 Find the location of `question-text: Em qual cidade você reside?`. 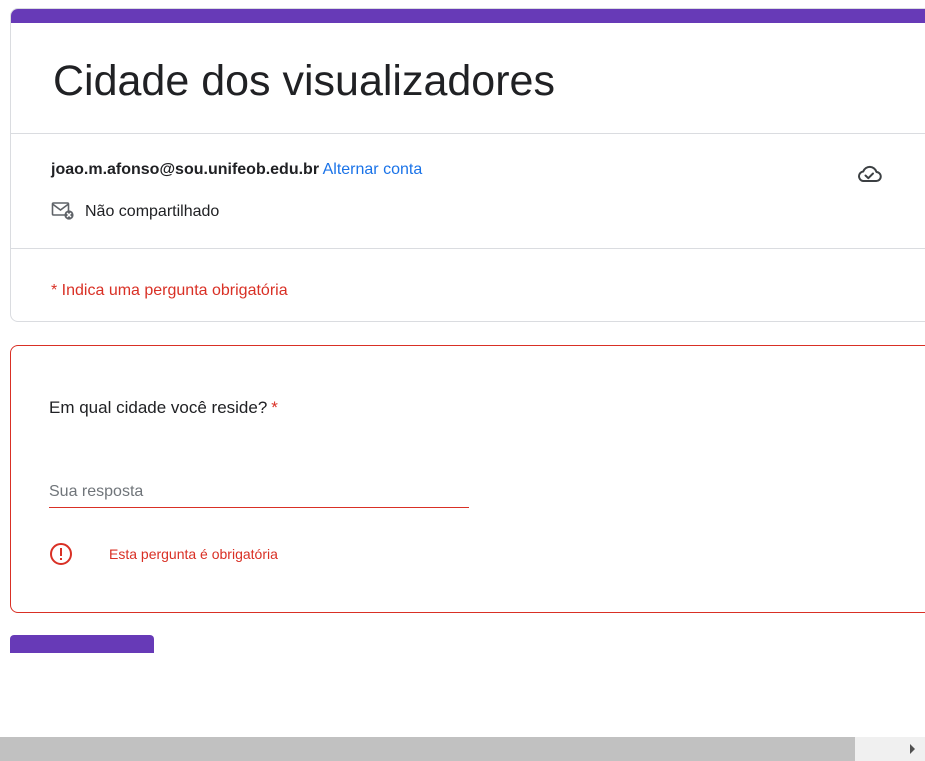

question-text: Em qual cidade você reside? is located at coordinates (158, 407).